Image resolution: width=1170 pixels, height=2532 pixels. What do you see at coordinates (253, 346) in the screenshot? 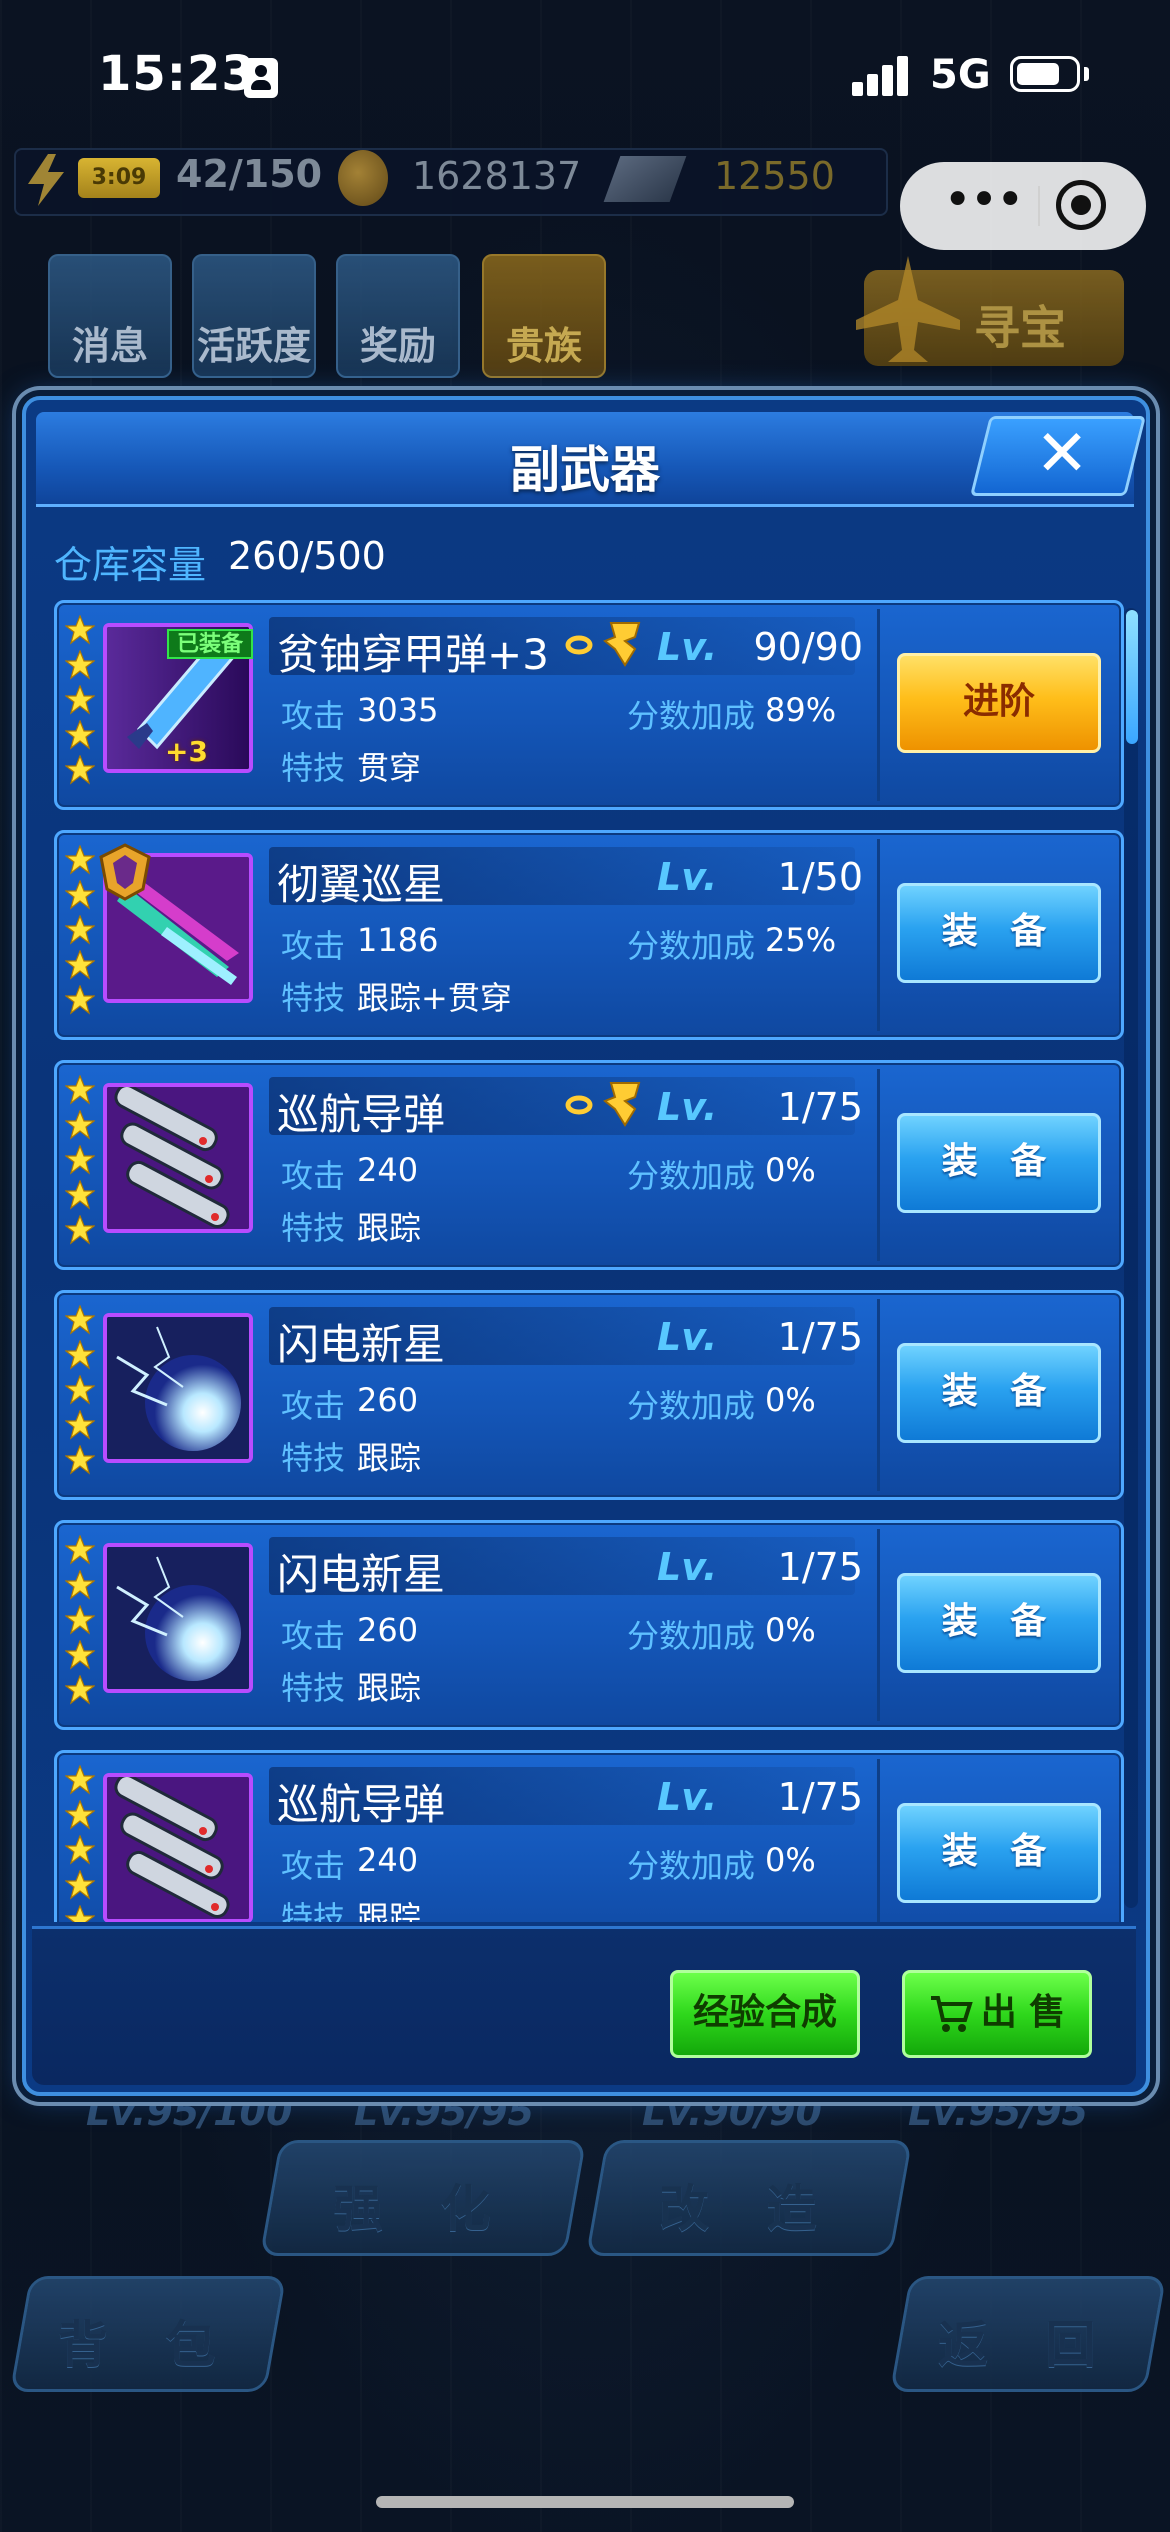
I see `activity-label: 活跃度` at bounding box center [253, 346].